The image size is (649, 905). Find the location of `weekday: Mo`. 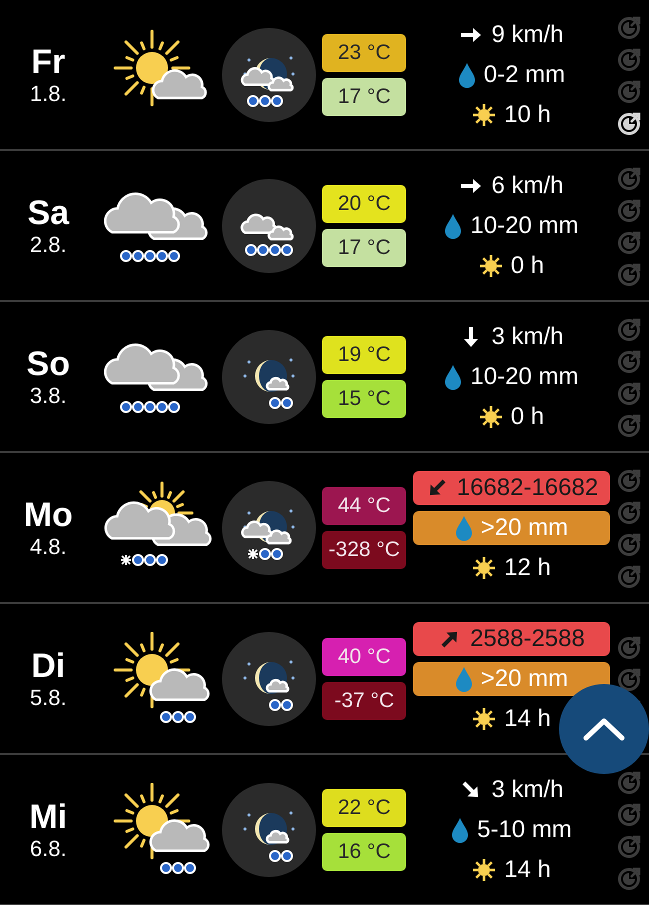

weekday: Mo is located at coordinates (48, 515).